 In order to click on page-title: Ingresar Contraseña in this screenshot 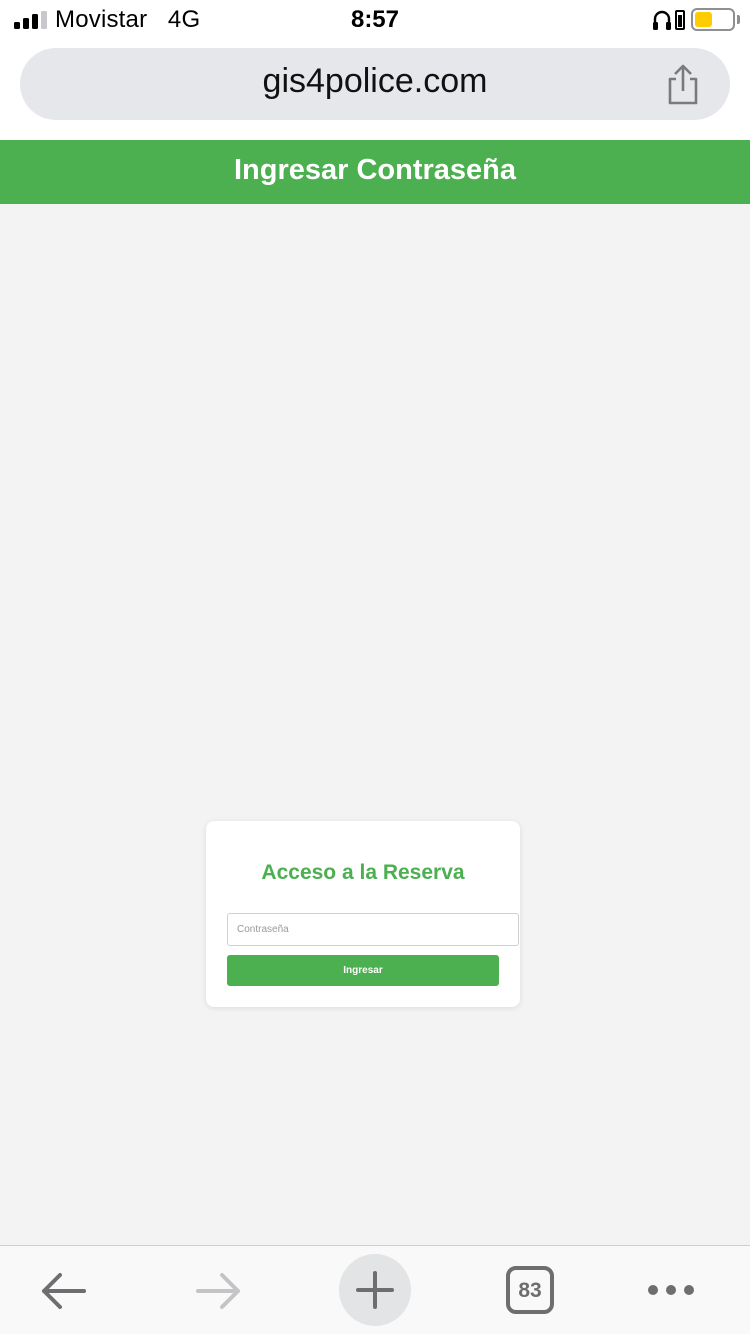, I will do `click(375, 170)`.